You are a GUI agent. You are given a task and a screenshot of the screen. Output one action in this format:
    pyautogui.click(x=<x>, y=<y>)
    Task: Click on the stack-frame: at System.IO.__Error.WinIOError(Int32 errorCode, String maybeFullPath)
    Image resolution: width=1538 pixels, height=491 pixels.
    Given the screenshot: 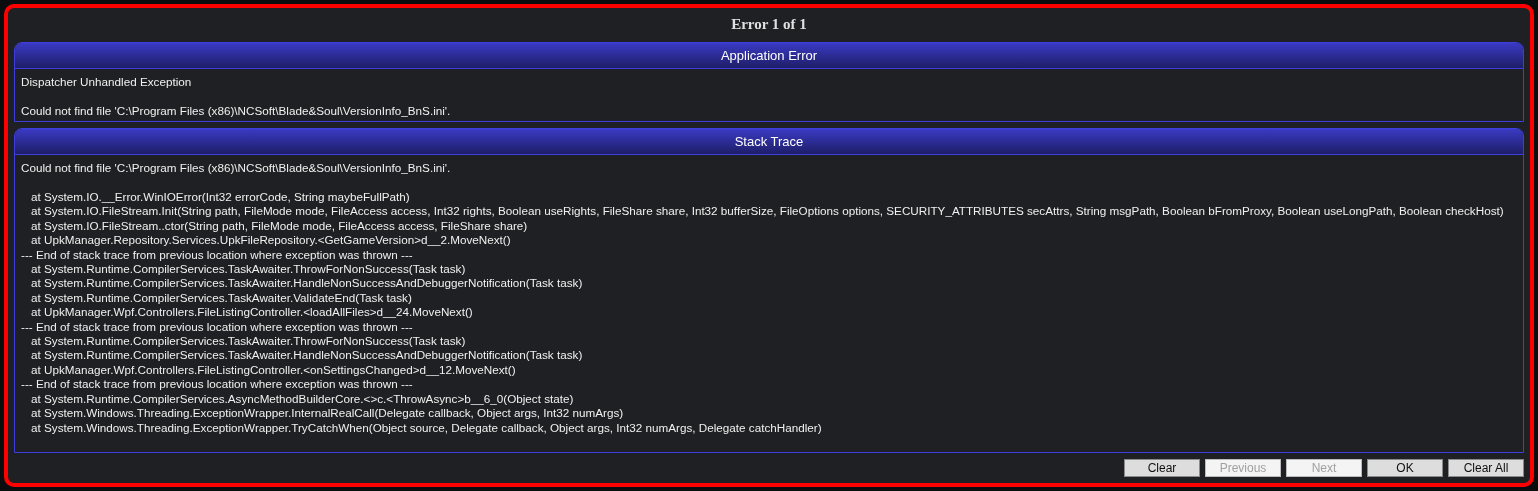 What is the action you would take?
    pyautogui.click(x=769, y=197)
    